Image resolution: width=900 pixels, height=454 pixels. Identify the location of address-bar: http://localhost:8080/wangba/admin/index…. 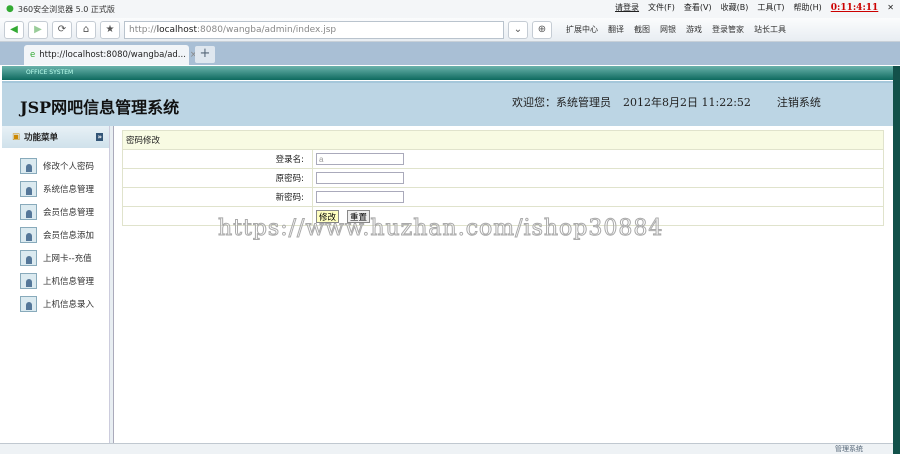
(314, 29).